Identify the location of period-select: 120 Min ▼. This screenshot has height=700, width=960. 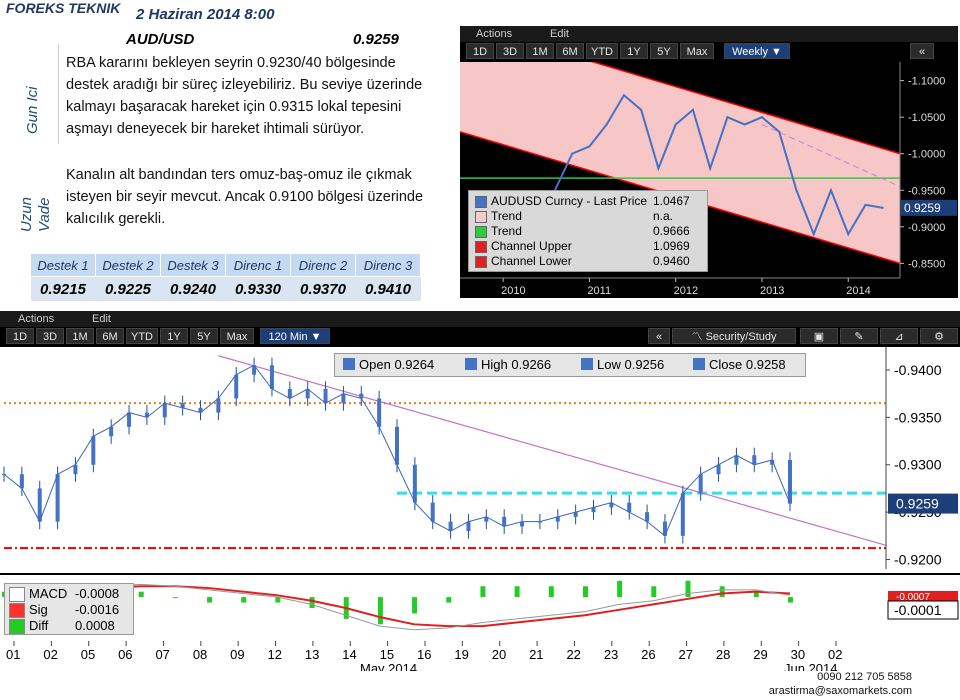
(295, 336).